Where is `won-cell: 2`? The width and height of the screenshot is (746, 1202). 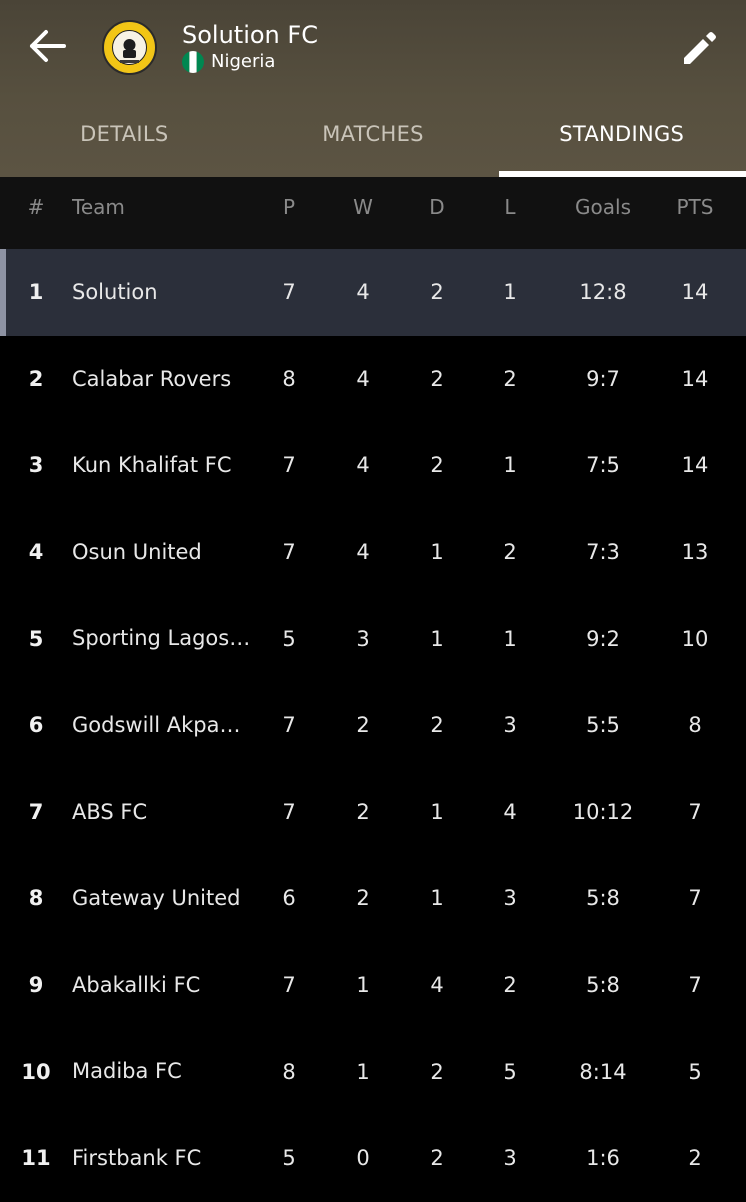
won-cell: 2 is located at coordinates (363, 725).